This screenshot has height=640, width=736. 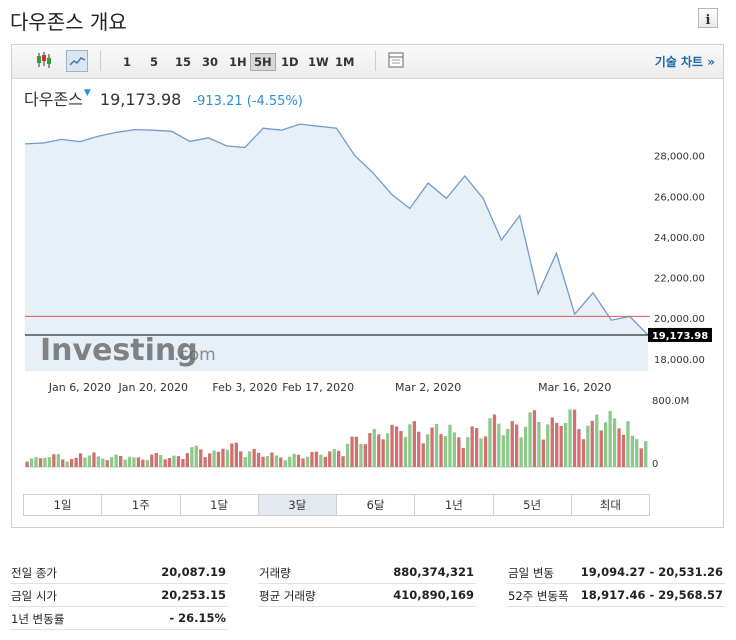 I want to click on stat-value: 18,917.46 - 29,568.57, so click(x=651, y=595).